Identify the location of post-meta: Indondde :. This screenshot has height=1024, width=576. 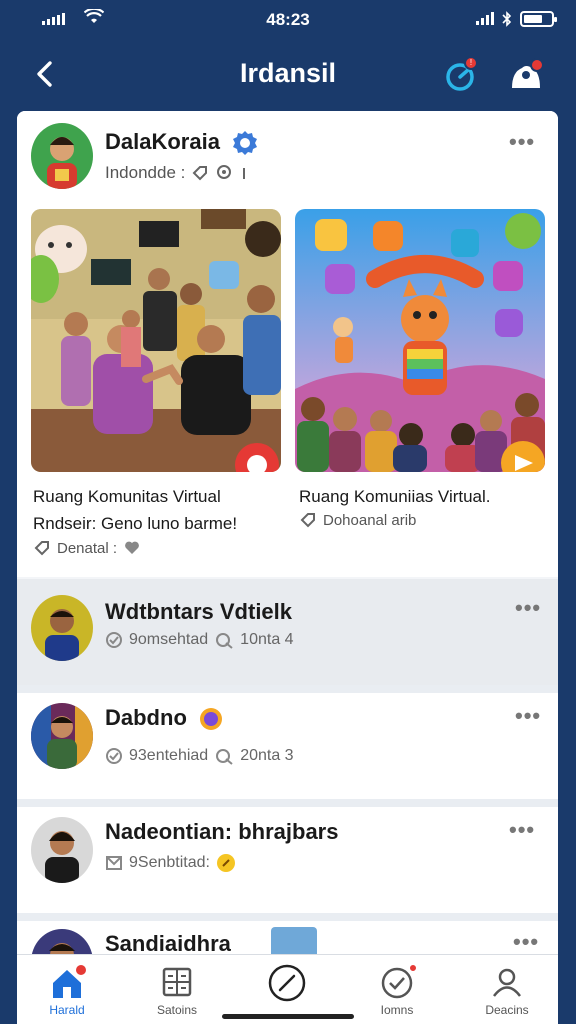
(177, 173).